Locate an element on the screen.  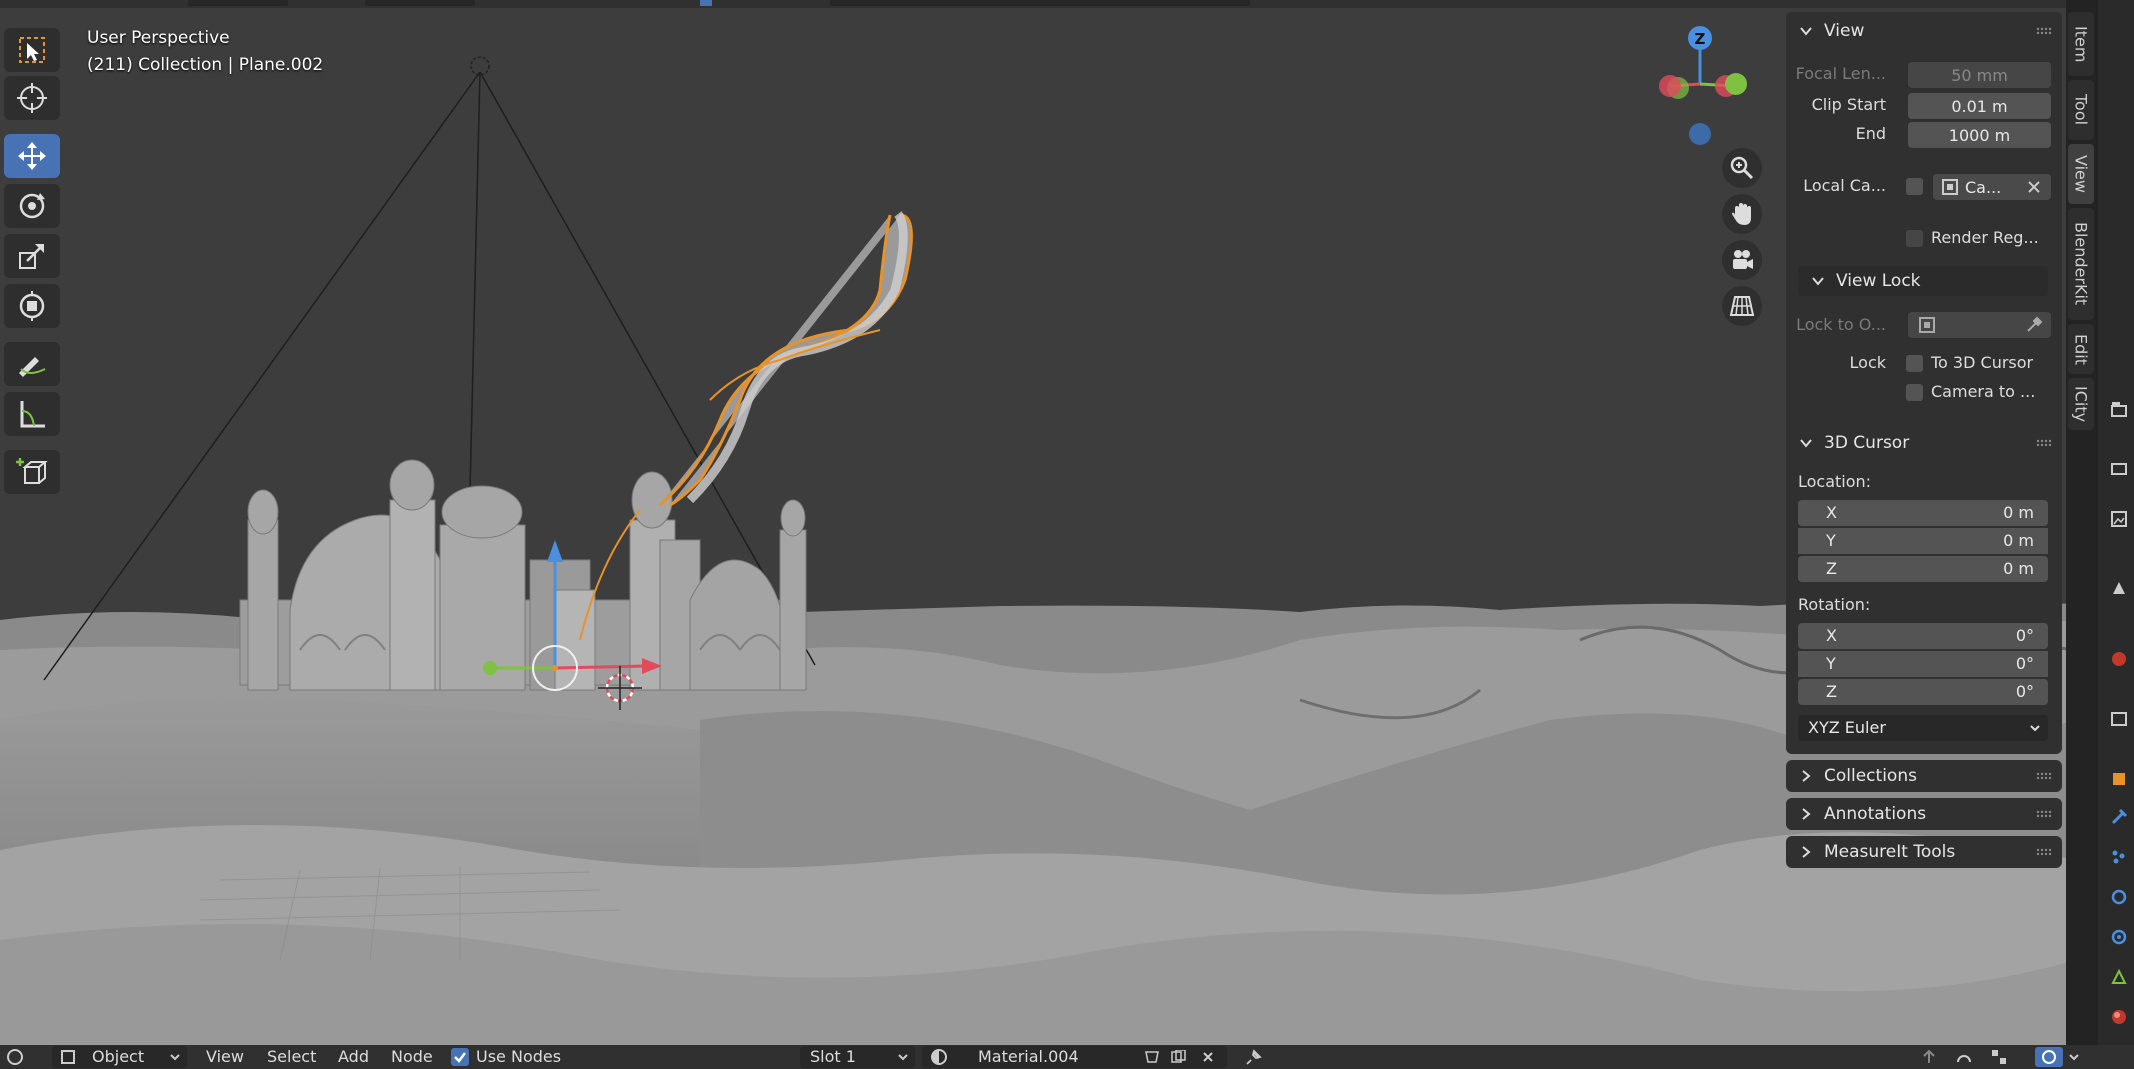
tab-item: Item is located at coordinates (2081, 44).